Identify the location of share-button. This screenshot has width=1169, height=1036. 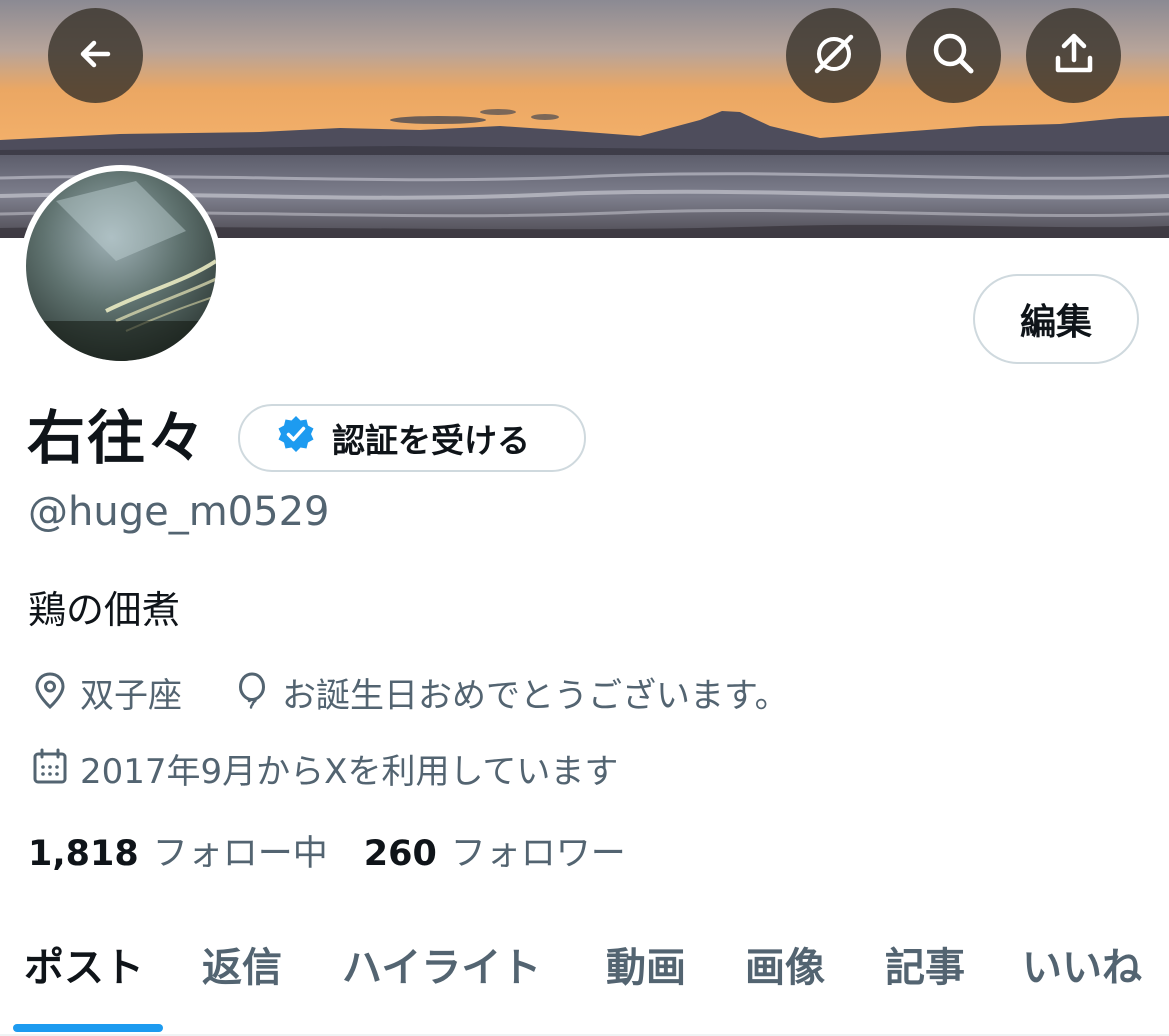
(1073, 55).